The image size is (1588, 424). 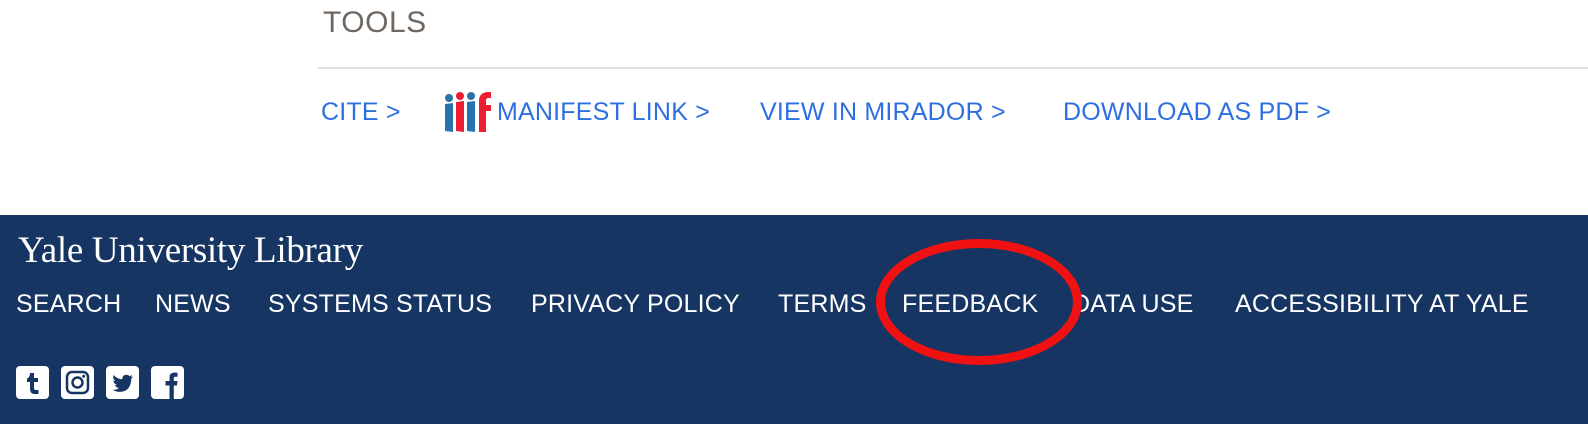 What do you see at coordinates (361, 112) in the screenshot?
I see `cite-link: CITE >` at bounding box center [361, 112].